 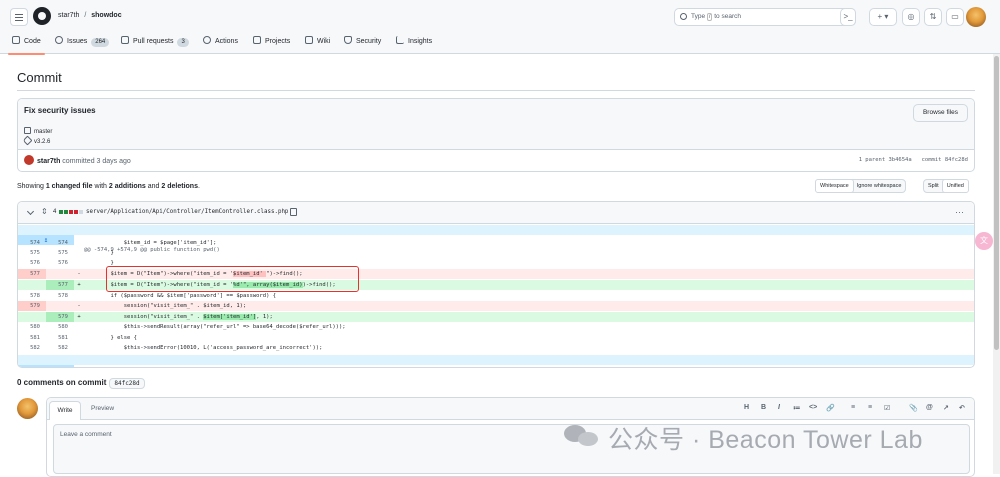 What do you see at coordinates (30, 211) in the screenshot?
I see `chevron-down-icon` at bounding box center [30, 211].